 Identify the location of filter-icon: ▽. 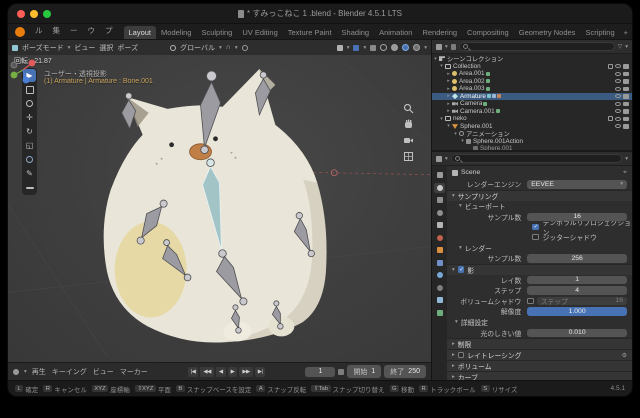
(620, 46).